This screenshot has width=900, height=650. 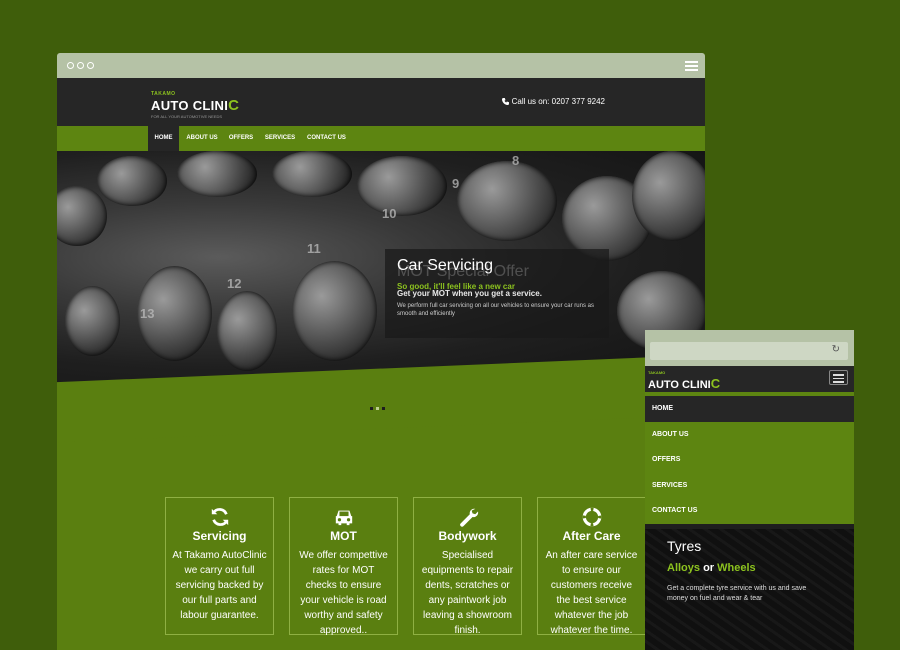 I want to click on caption-subtitle: So good, it'll feel like a new car, so click(x=456, y=286).